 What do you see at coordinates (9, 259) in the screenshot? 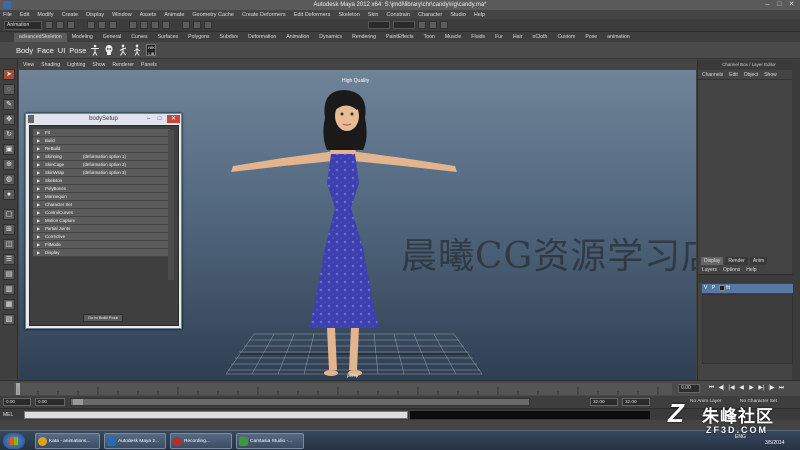
I see `stacked-layout-icon: ☰` at bounding box center [9, 259].